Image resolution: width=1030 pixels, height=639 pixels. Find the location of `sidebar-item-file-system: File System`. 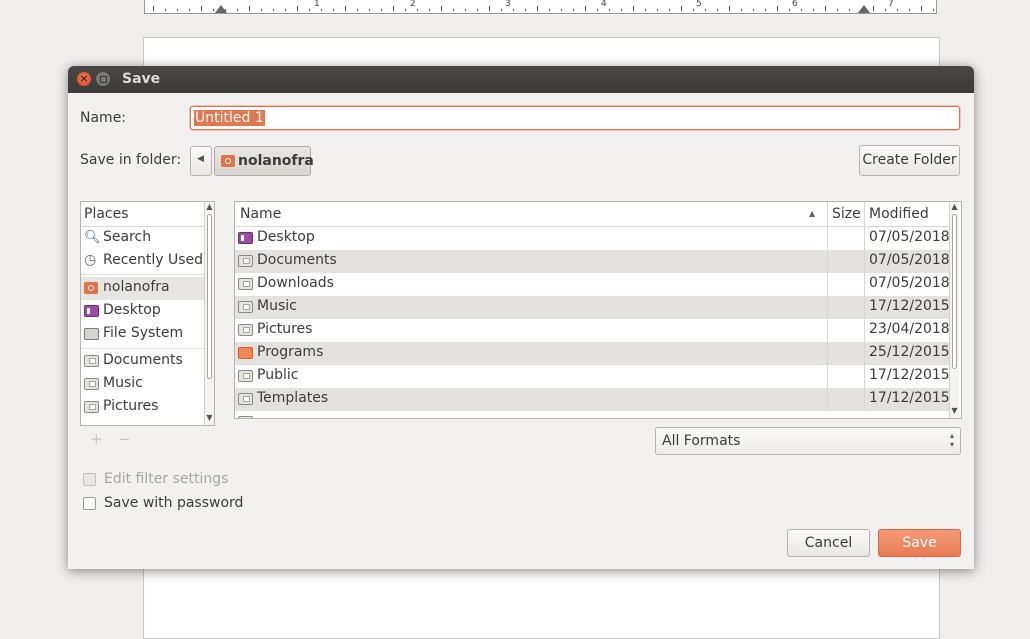

sidebar-item-file-system: File System is located at coordinates (147, 334).